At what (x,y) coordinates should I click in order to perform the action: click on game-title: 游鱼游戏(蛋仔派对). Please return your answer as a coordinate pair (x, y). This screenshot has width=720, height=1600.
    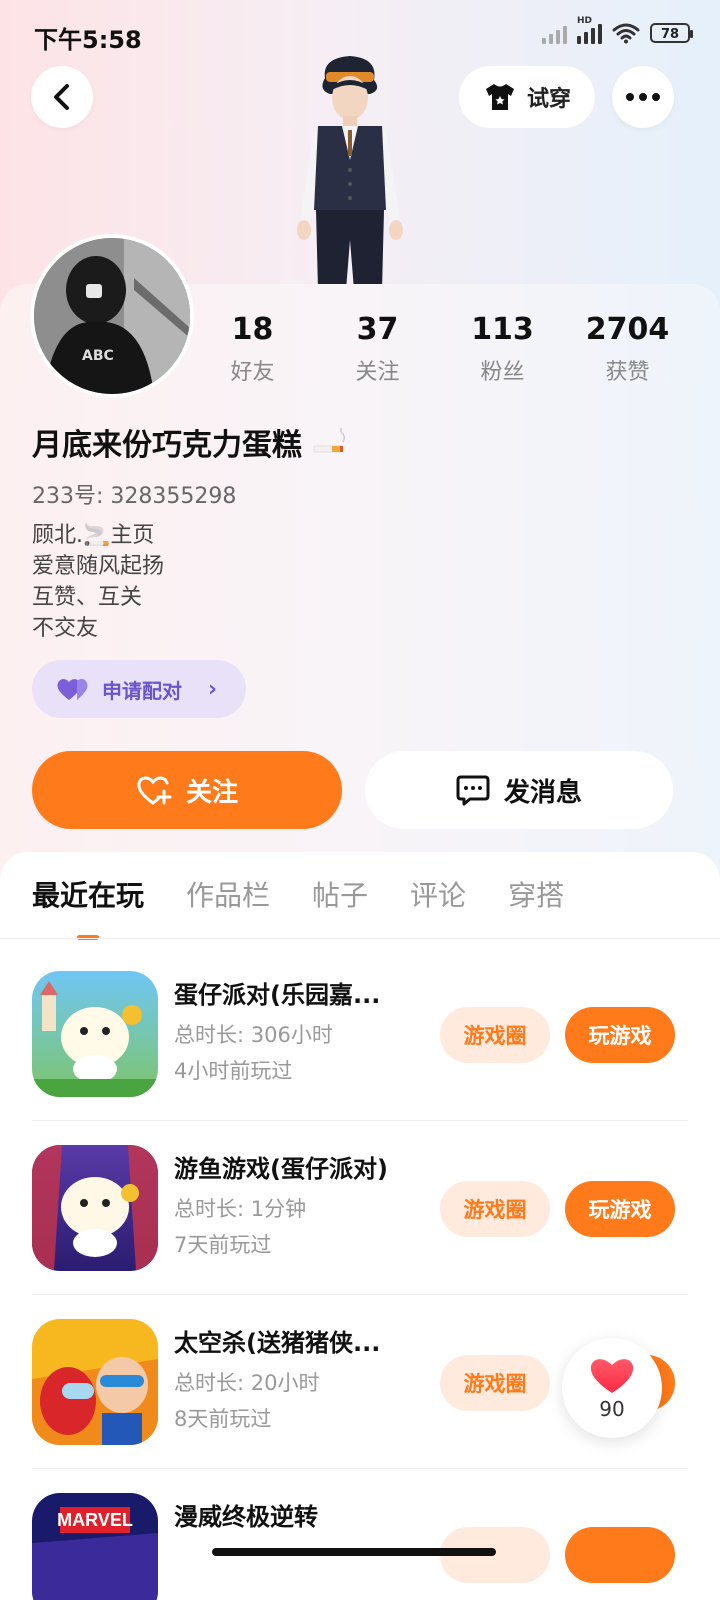
    Looking at the image, I should click on (281, 1169).